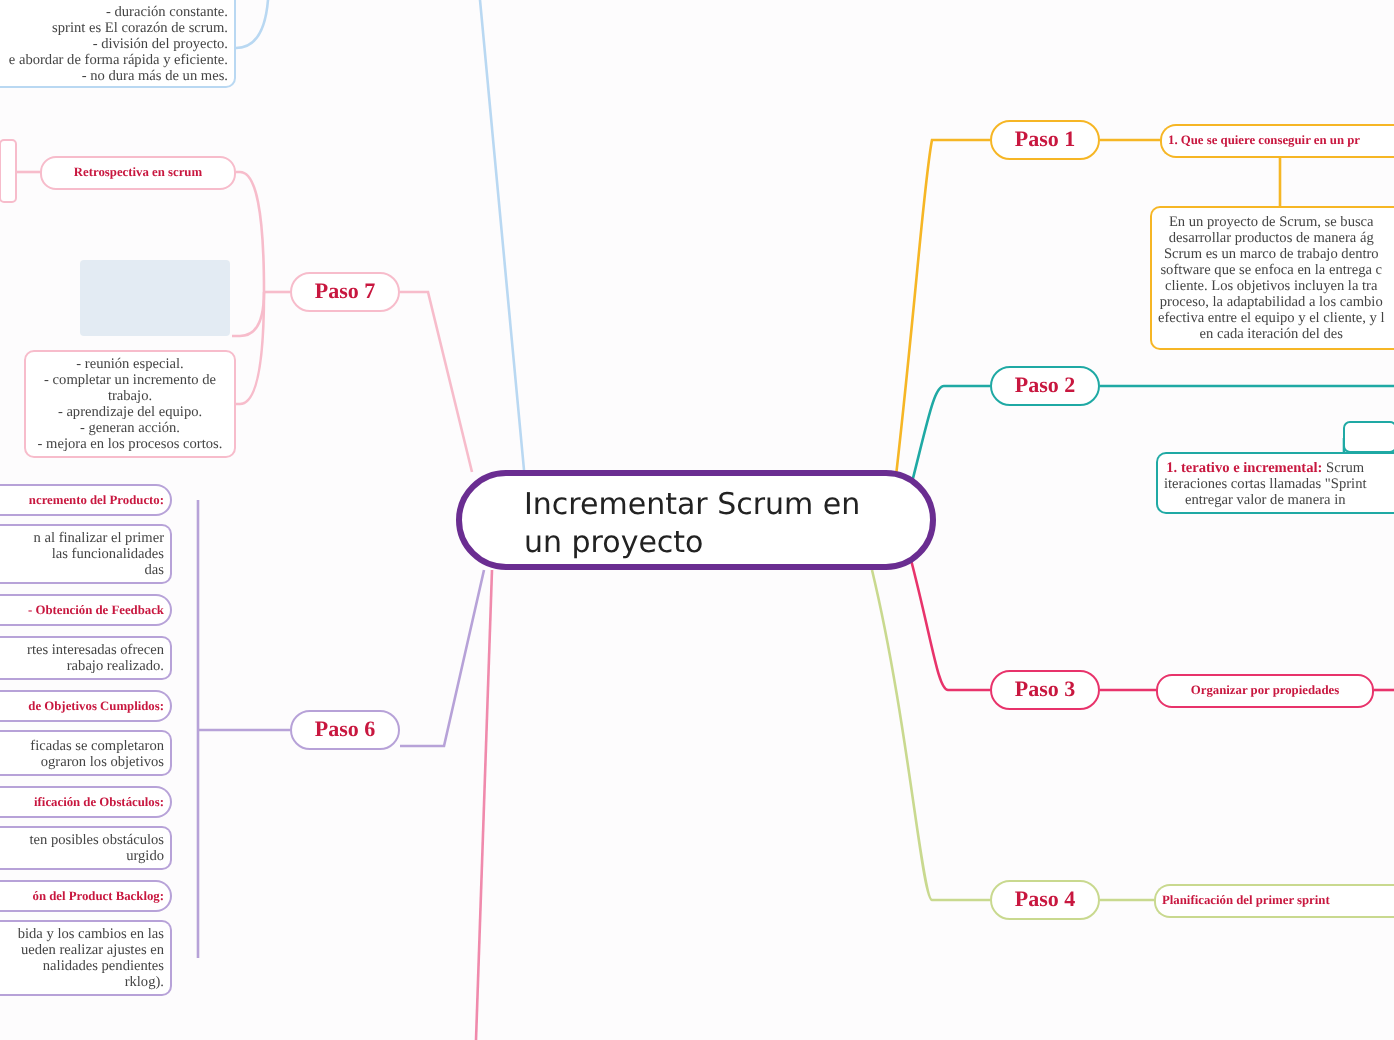 The image size is (1394, 1040). What do you see at coordinates (1045, 900) in the screenshot?
I see `branch-topic: Paso 4` at bounding box center [1045, 900].